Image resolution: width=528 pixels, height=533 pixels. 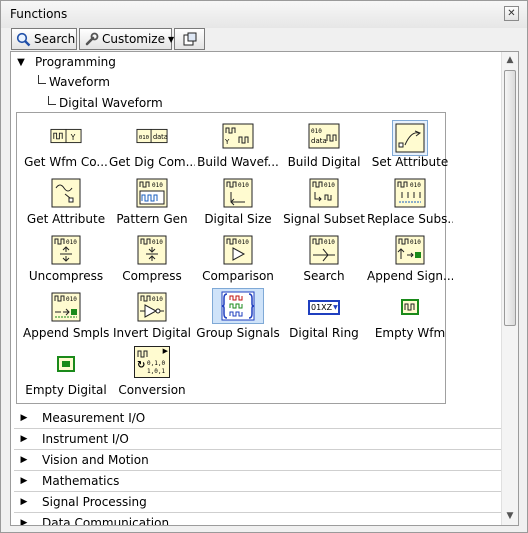 What do you see at coordinates (23, 39) in the screenshot?
I see `search-icon` at bounding box center [23, 39].